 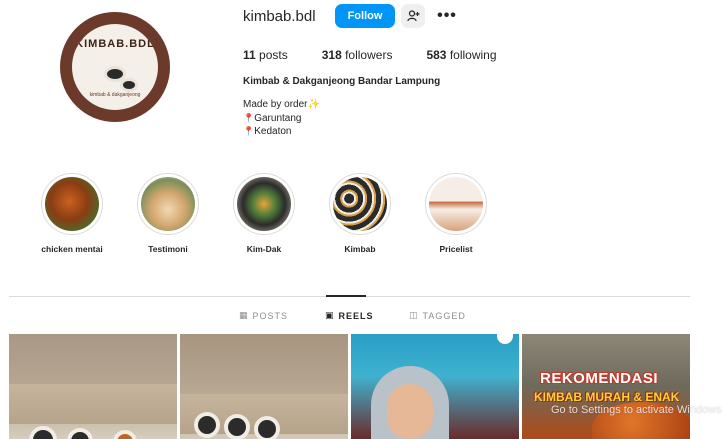 I want to click on profile-full-name: Kimbab & Dakganjeong Bandar Lampung, so click(x=342, y=81).